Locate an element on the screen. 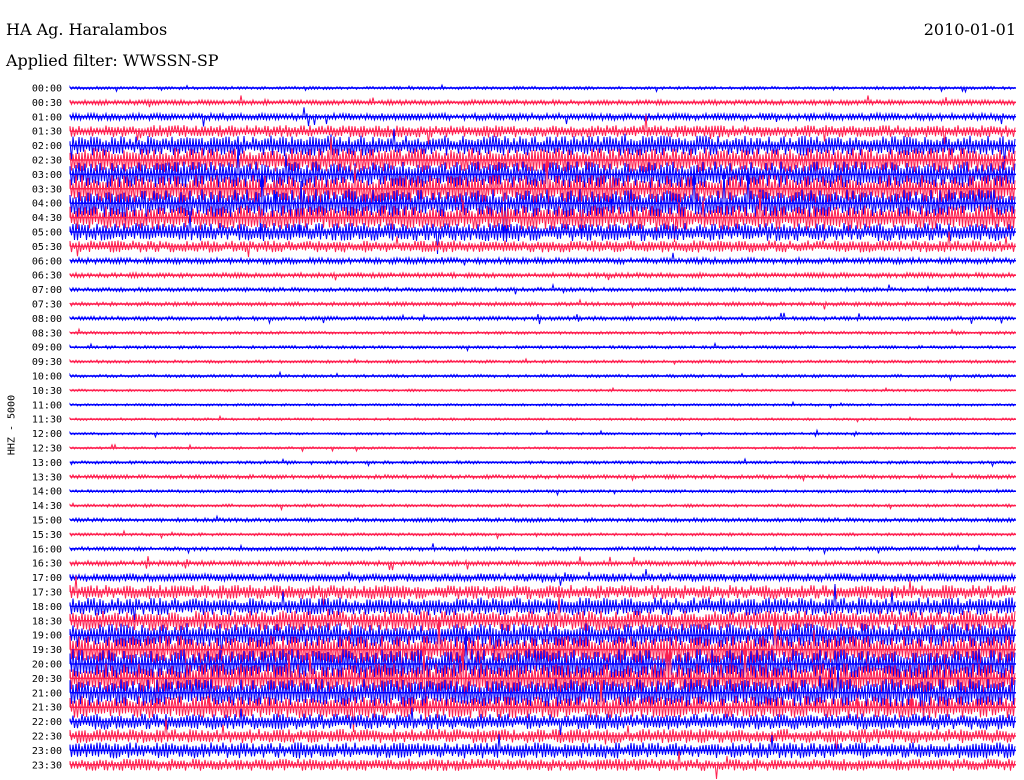  time-tick-label: 04:30 is located at coordinates (47, 218).